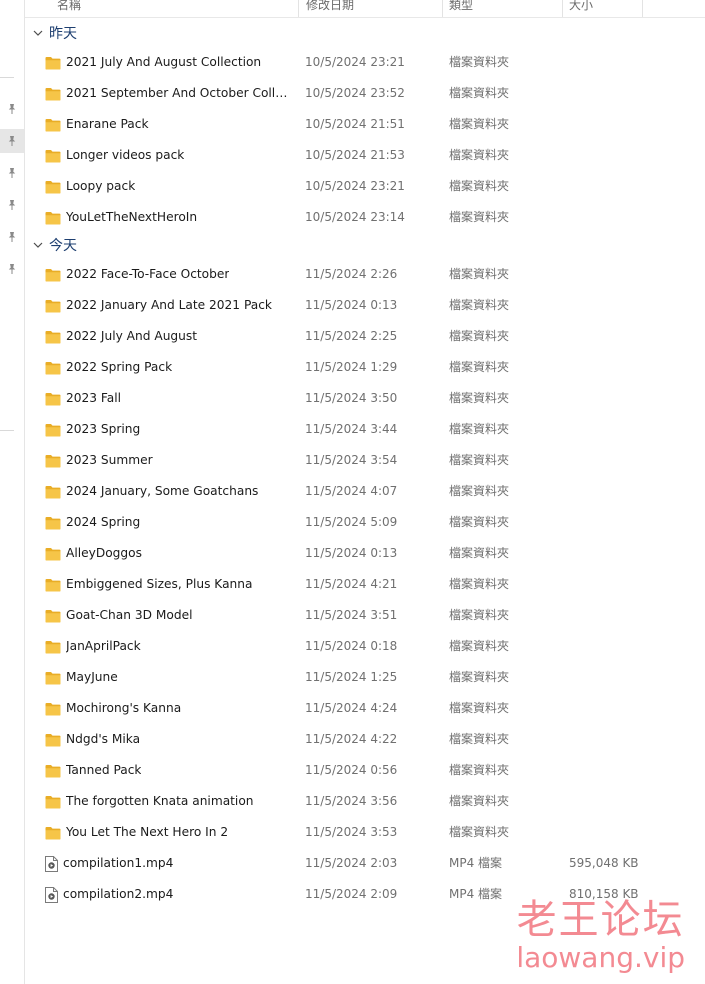 The width and height of the screenshot is (705, 984). Describe the element at coordinates (365, 124) in the screenshot. I see `file-row: Enarane Pack 10/5/2024 21:51 檔案資料夾` at that location.